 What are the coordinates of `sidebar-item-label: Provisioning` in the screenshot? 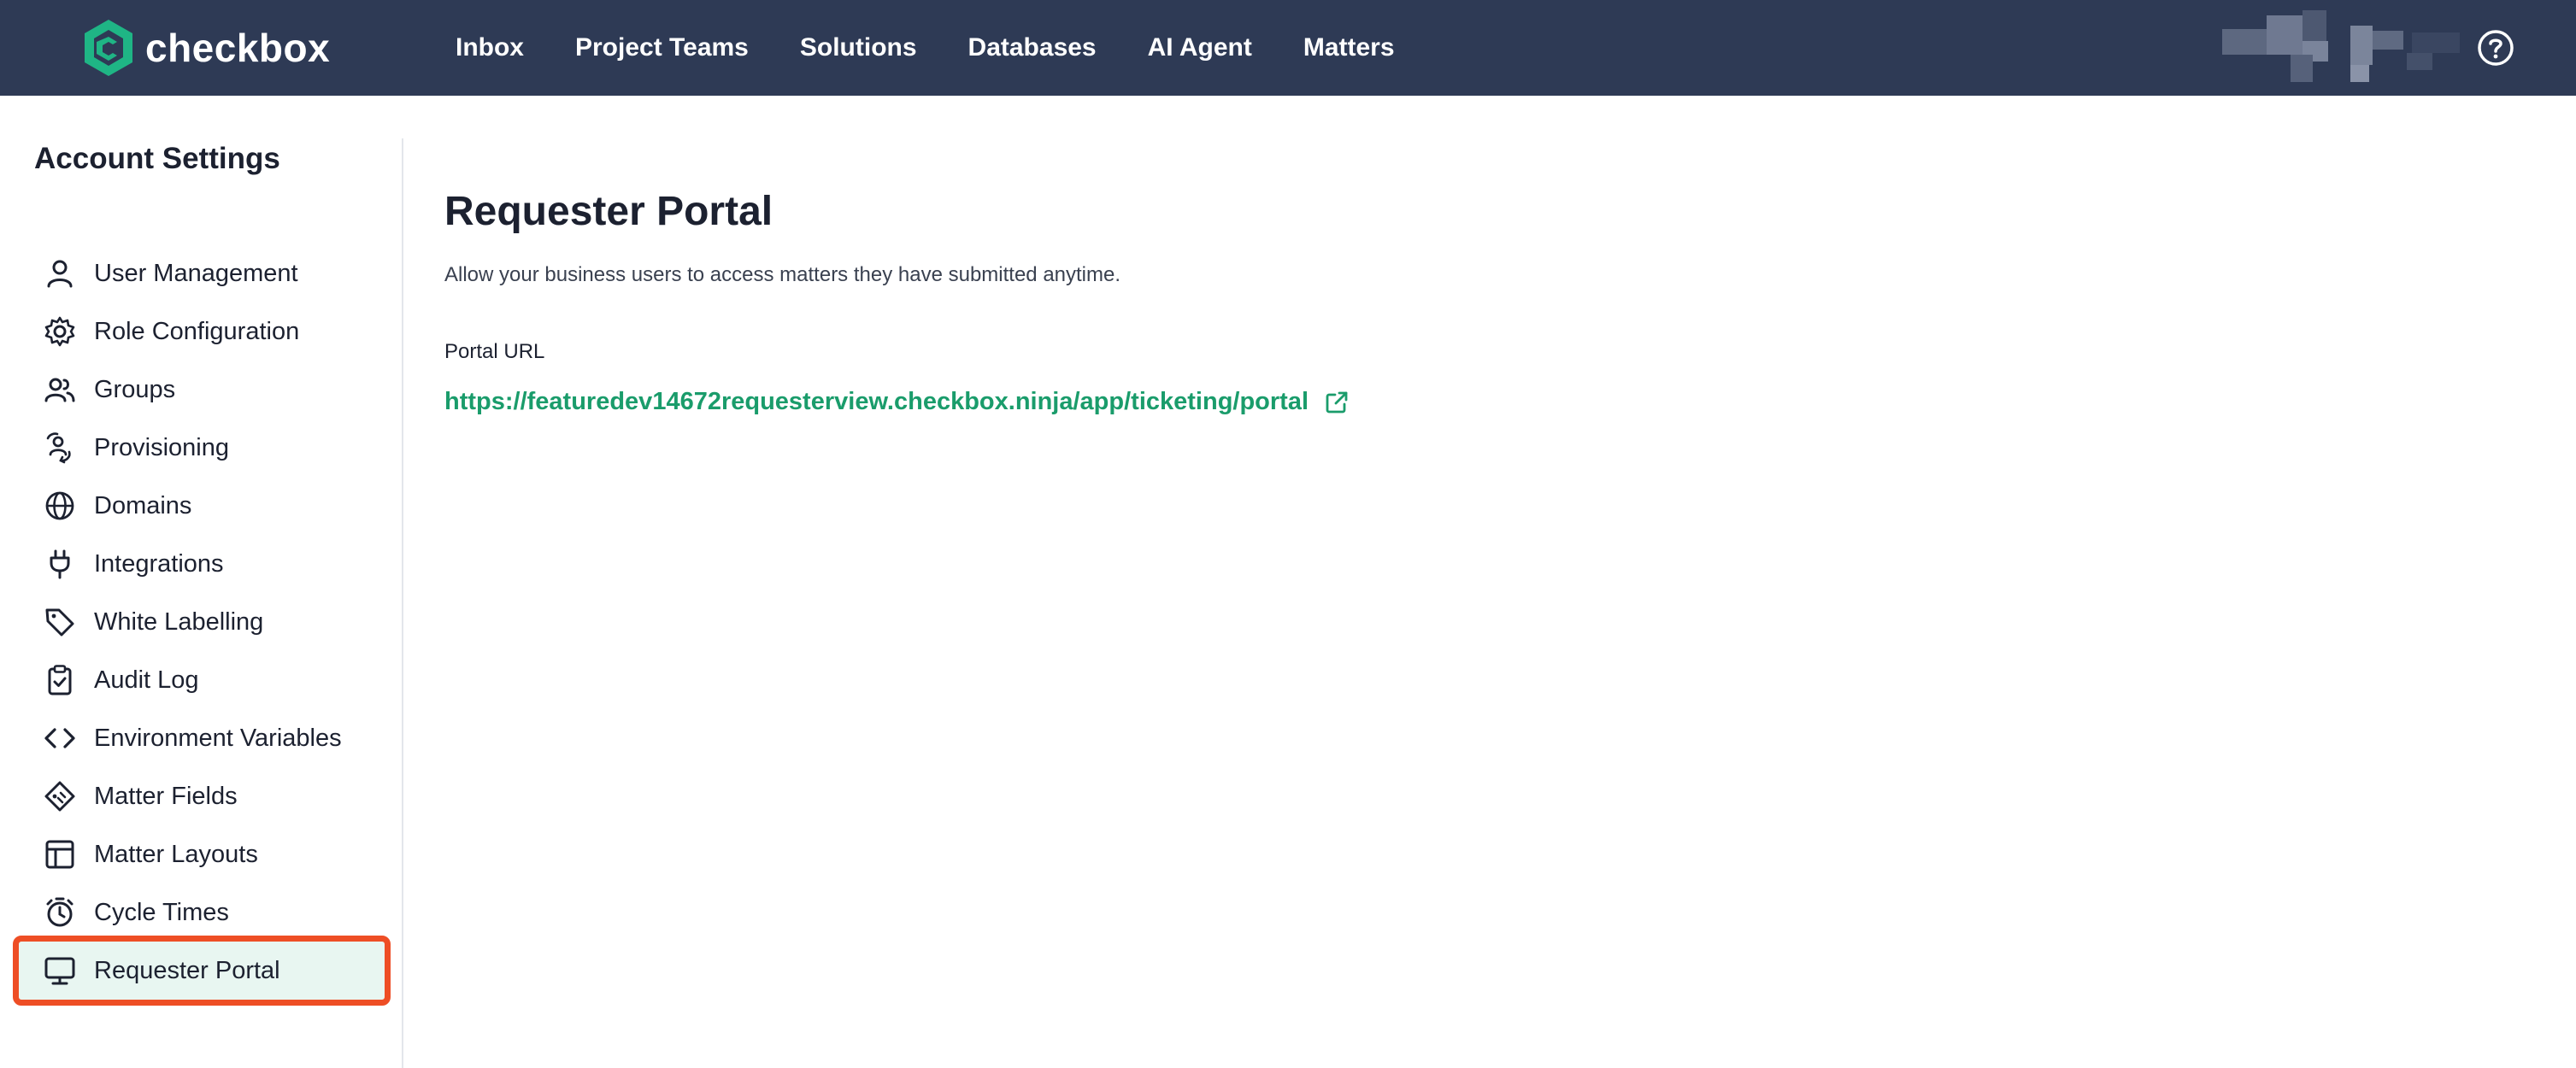 It's located at (161, 447).